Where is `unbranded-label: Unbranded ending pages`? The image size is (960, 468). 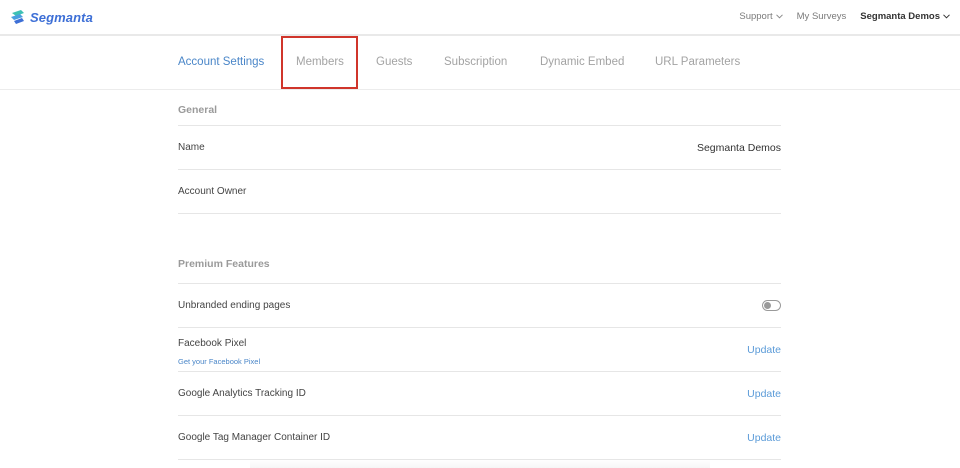 unbranded-label: Unbranded ending pages is located at coordinates (234, 305).